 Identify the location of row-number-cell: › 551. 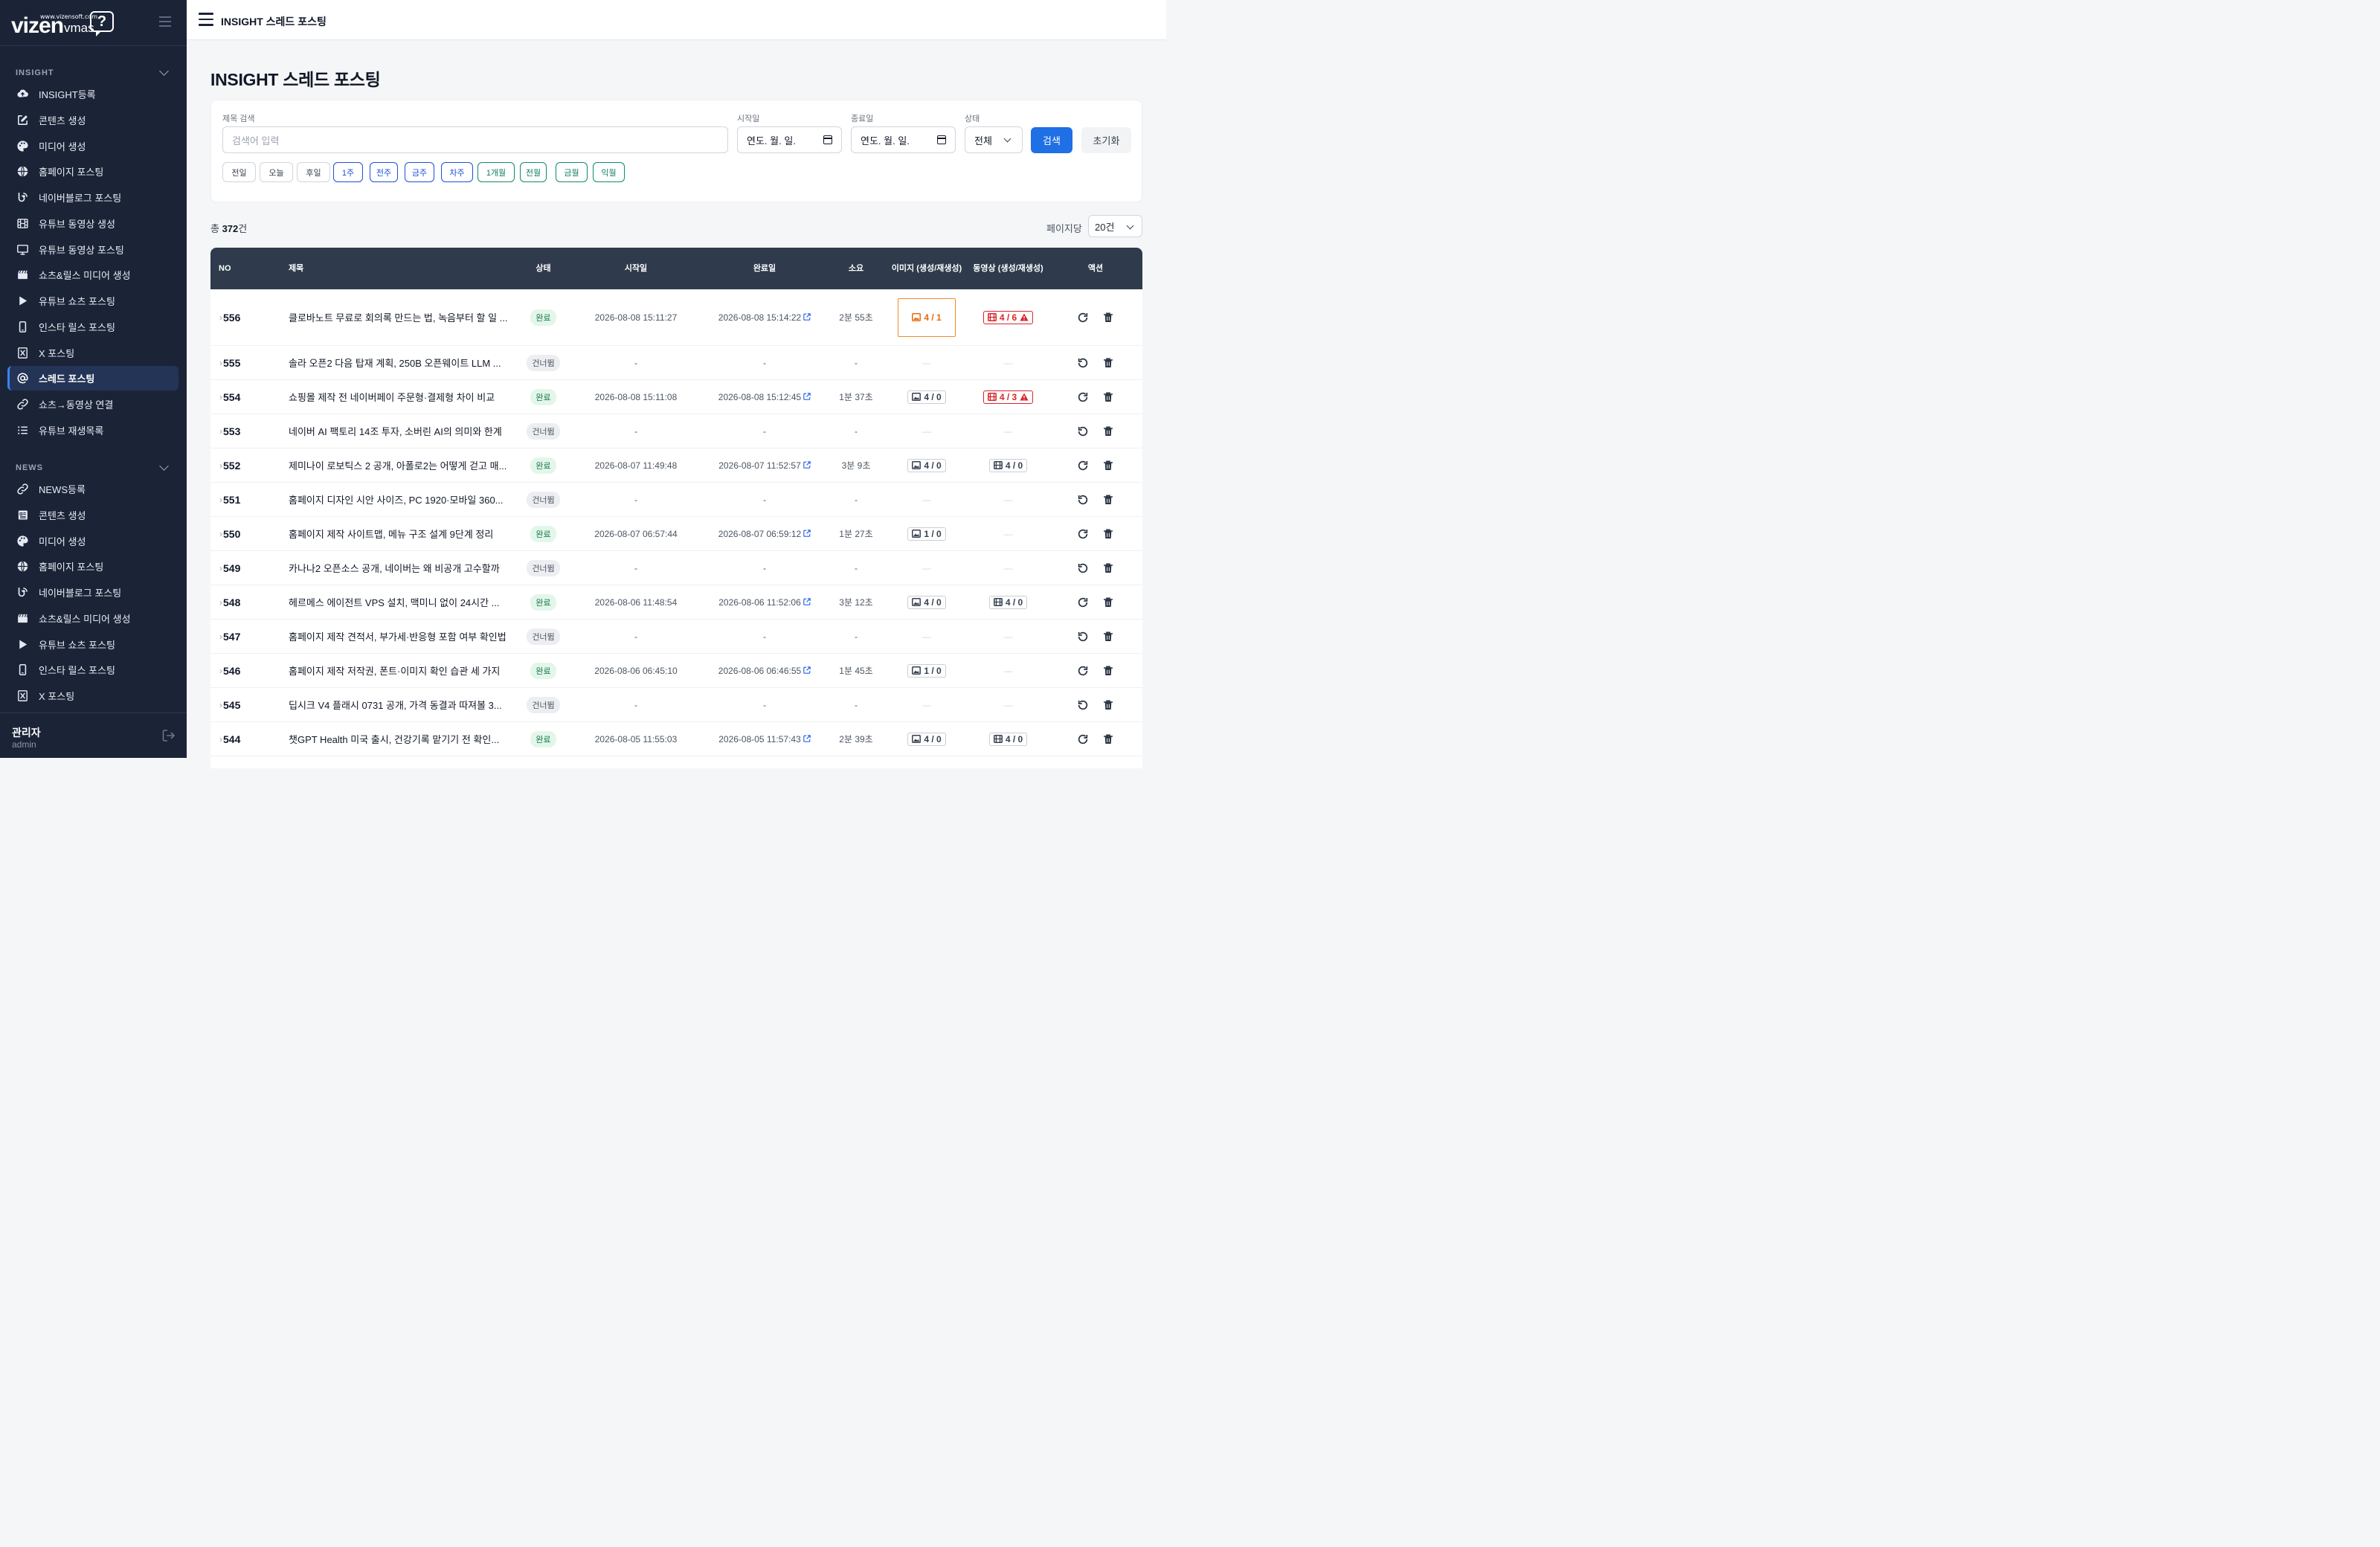
(230, 500).